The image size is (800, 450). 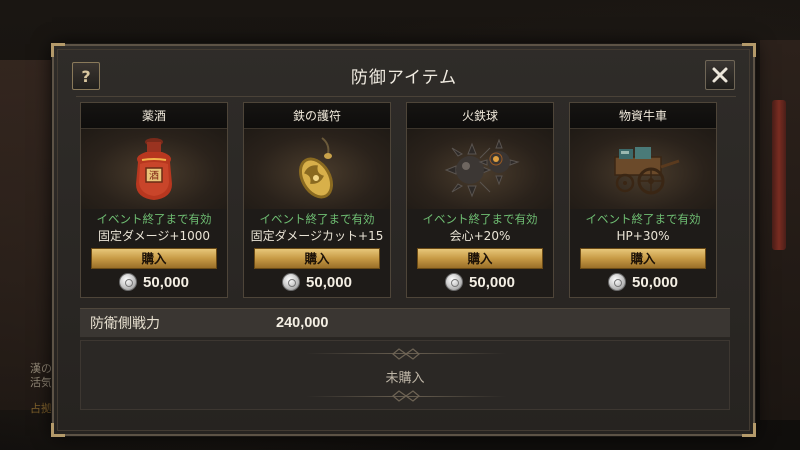 What do you see at coordinates (643, 116) in the screenshot?
I see `item-name: 物資牛車` at bounding box center [643, 116].